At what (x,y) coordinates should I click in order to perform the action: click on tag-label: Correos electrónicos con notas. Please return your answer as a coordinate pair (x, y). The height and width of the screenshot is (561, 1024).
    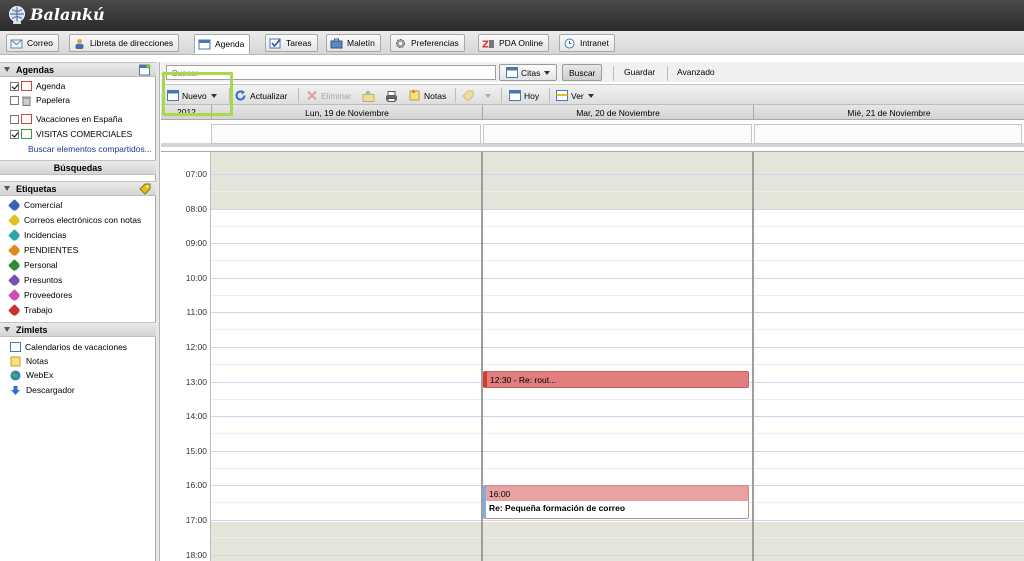
    Looking at the image, I should click on (83, 220).